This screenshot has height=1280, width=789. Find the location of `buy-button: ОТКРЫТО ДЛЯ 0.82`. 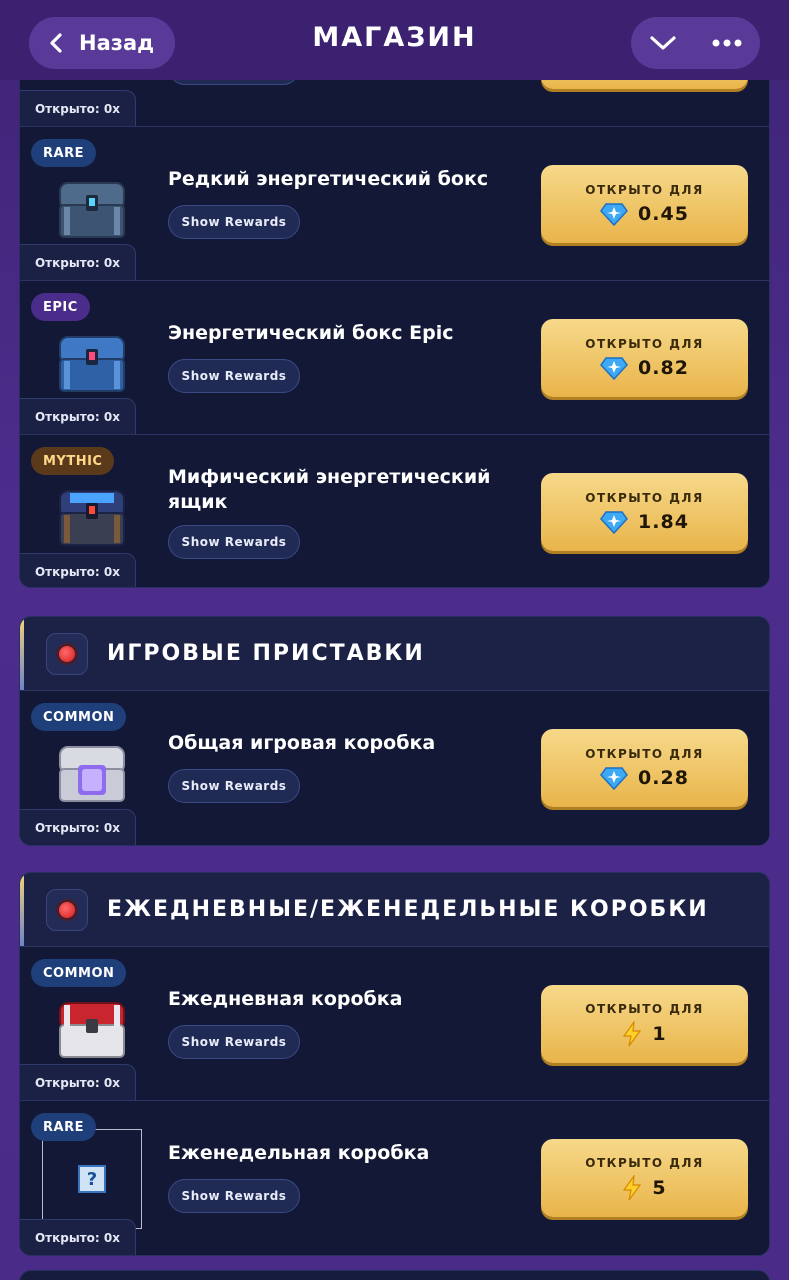

buy-button: ОТКРЫТО ДЛЯ 0.82 is located at coordinates (644, 358).